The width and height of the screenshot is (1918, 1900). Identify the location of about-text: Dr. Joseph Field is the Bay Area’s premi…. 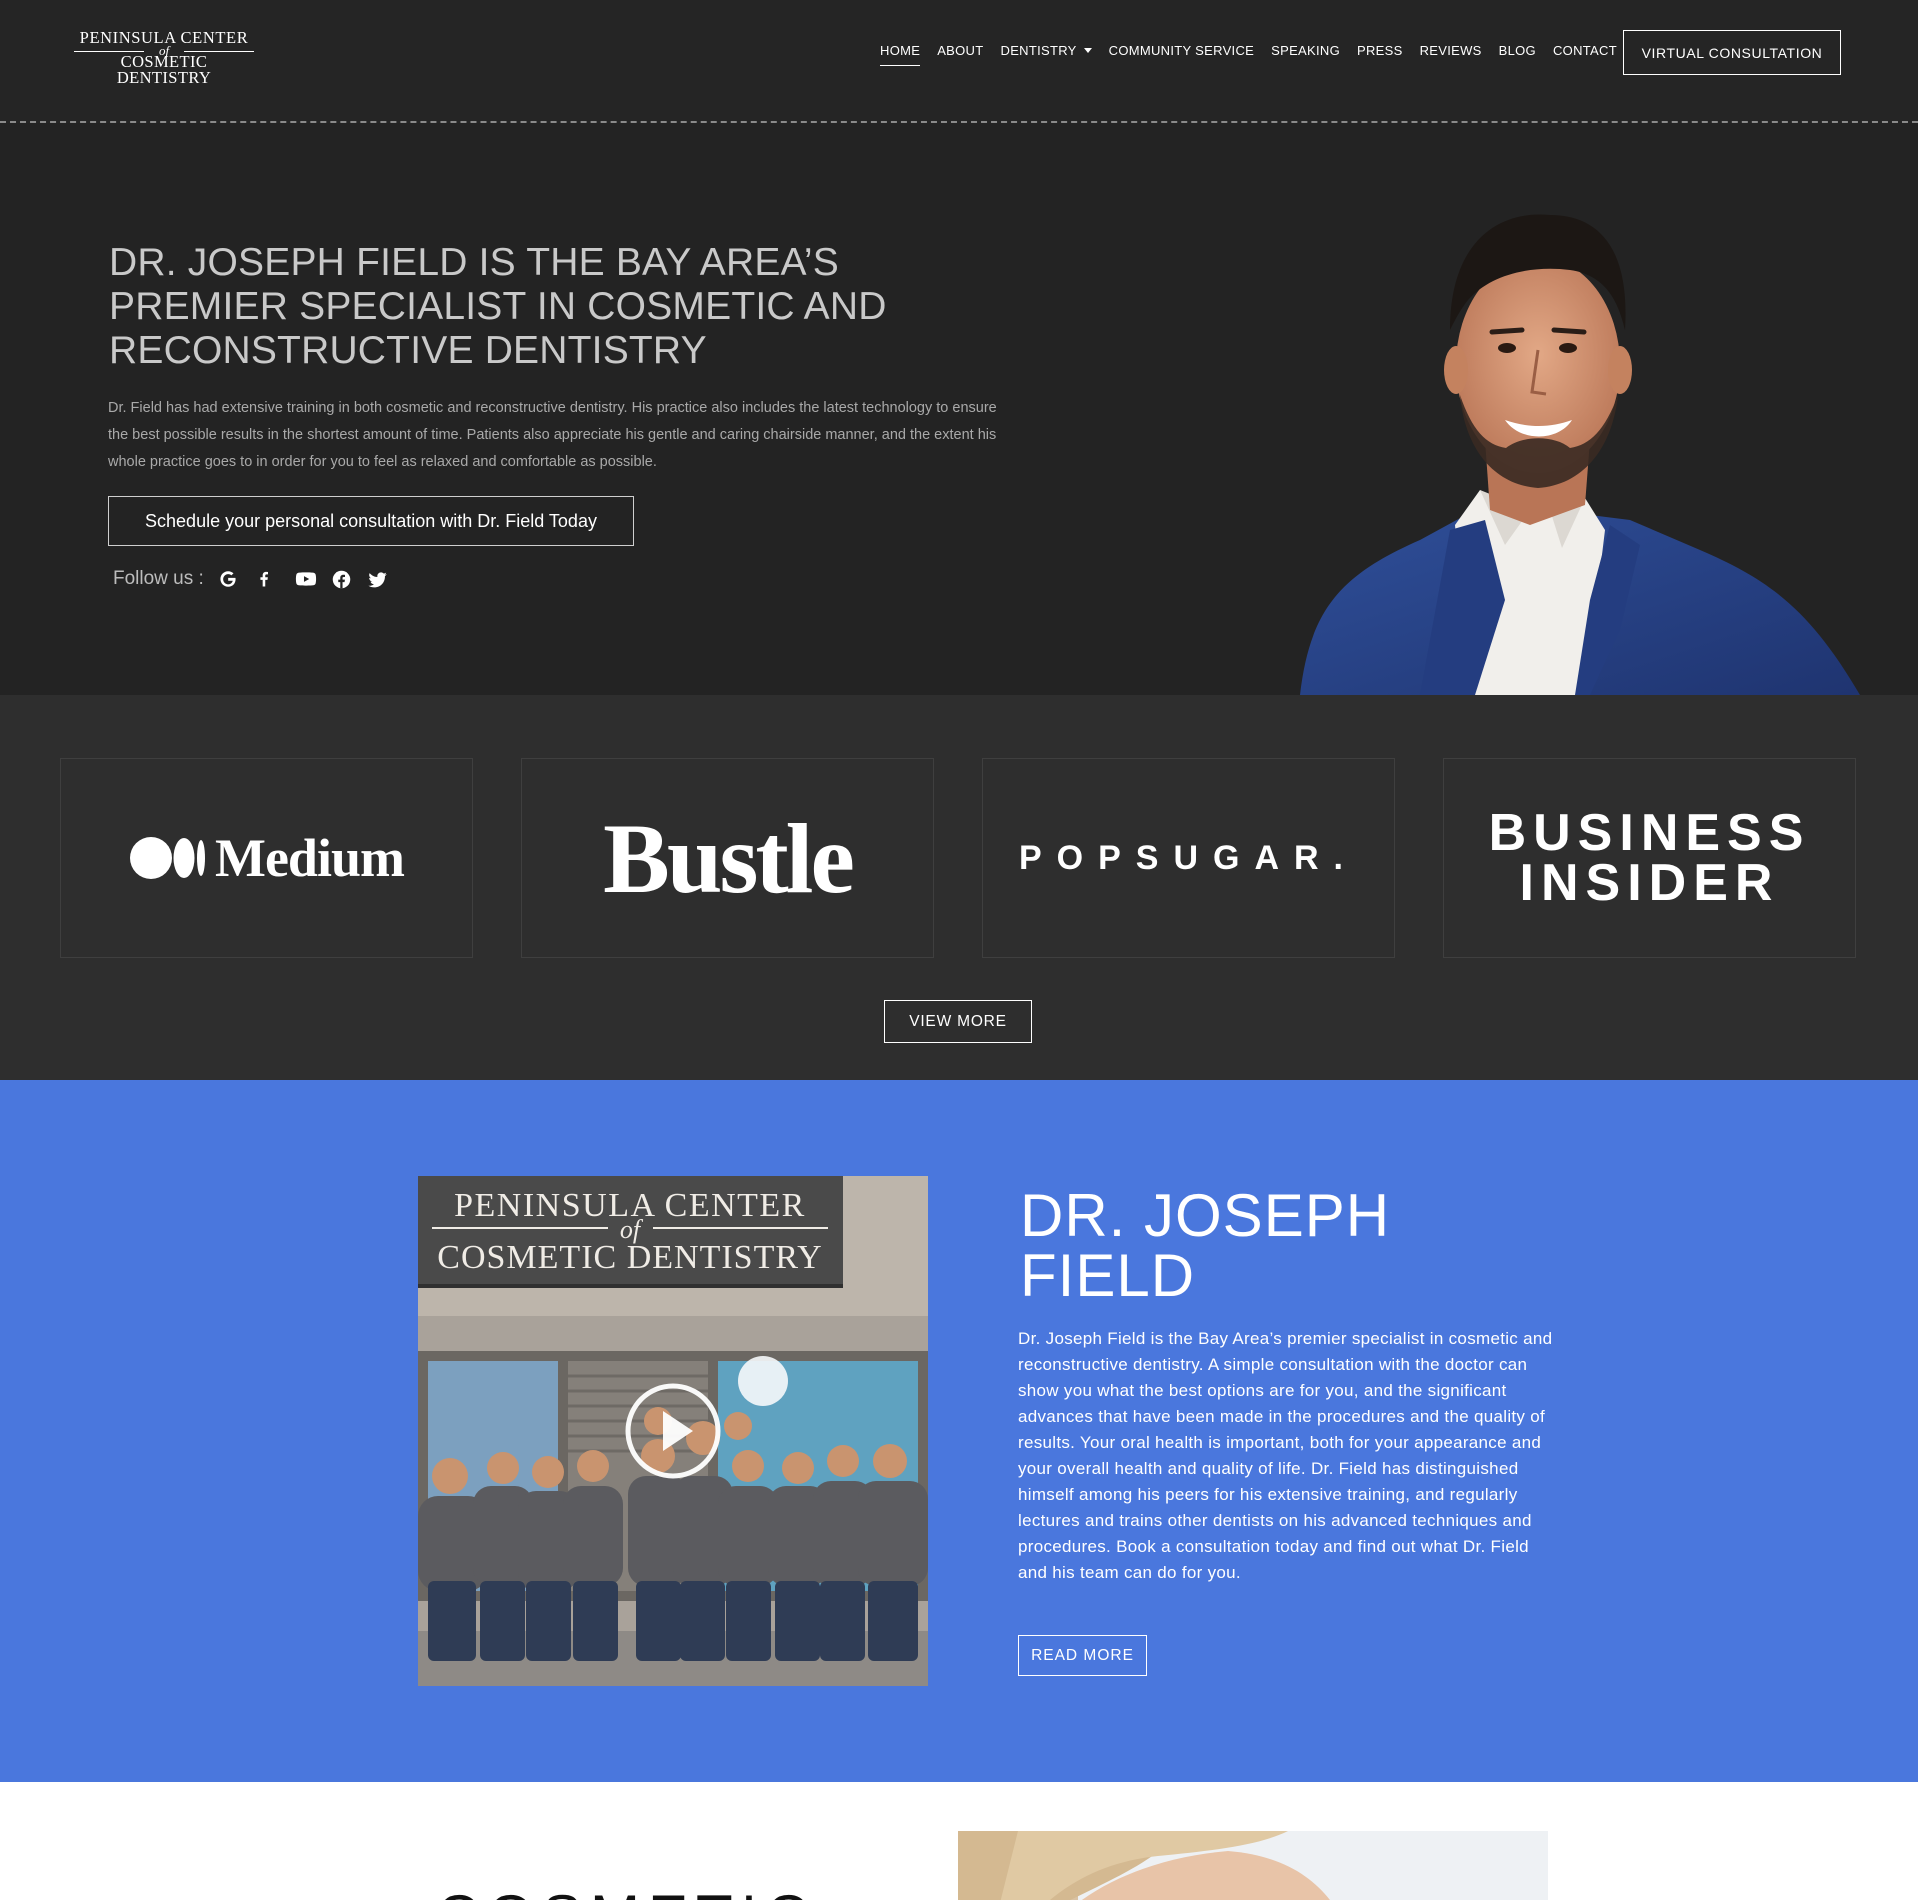
(1285, 1455).